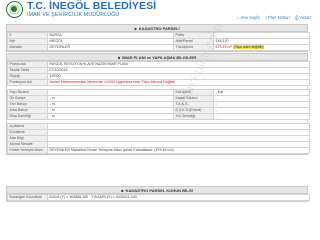 The height and width of the screenshot is (240, 320). Describe the element at coordinates (266, 17) in the screenshot. I see `list-icon: ≡` at that location.